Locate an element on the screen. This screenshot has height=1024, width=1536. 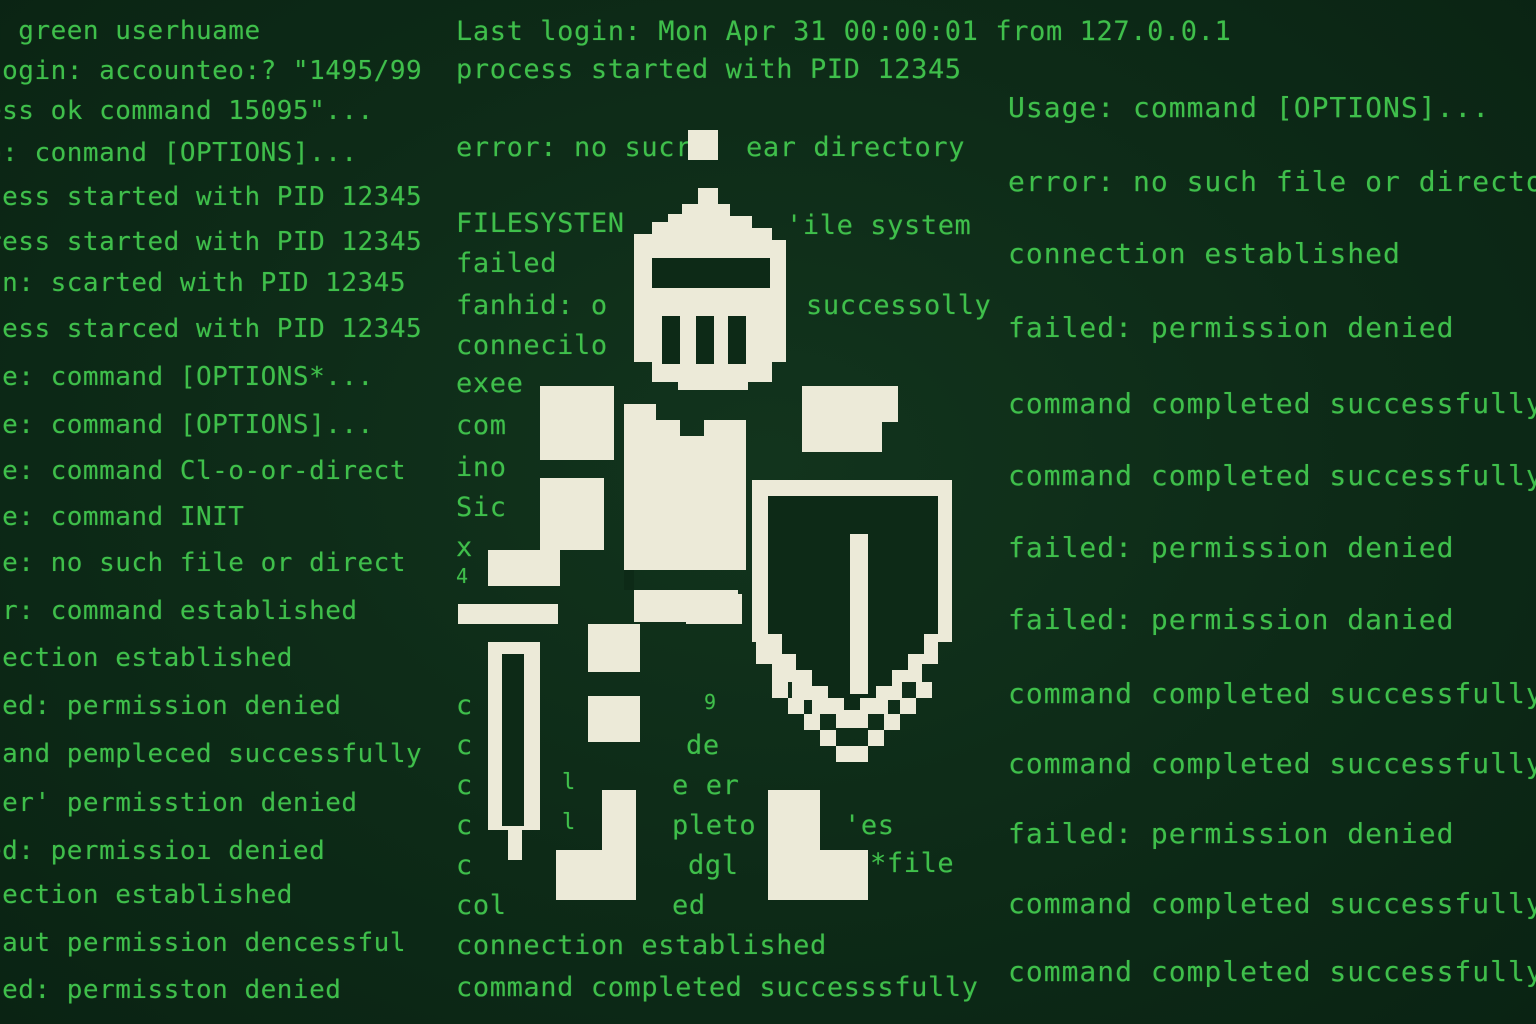
knight-hand-left is located at coordinates (524, 568).